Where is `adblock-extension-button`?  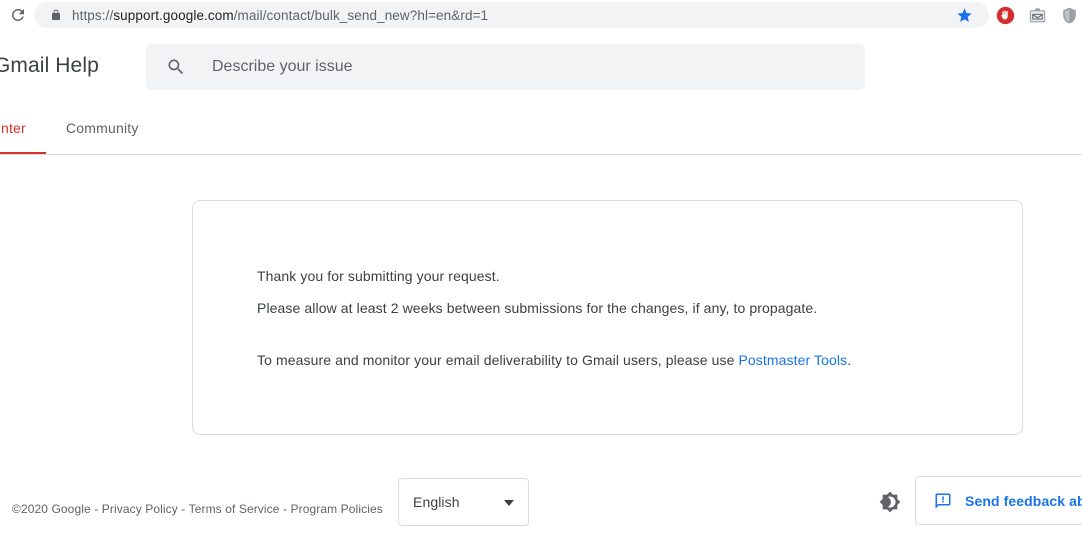
adblock-extension-button is located at coordinates (1005, 15).